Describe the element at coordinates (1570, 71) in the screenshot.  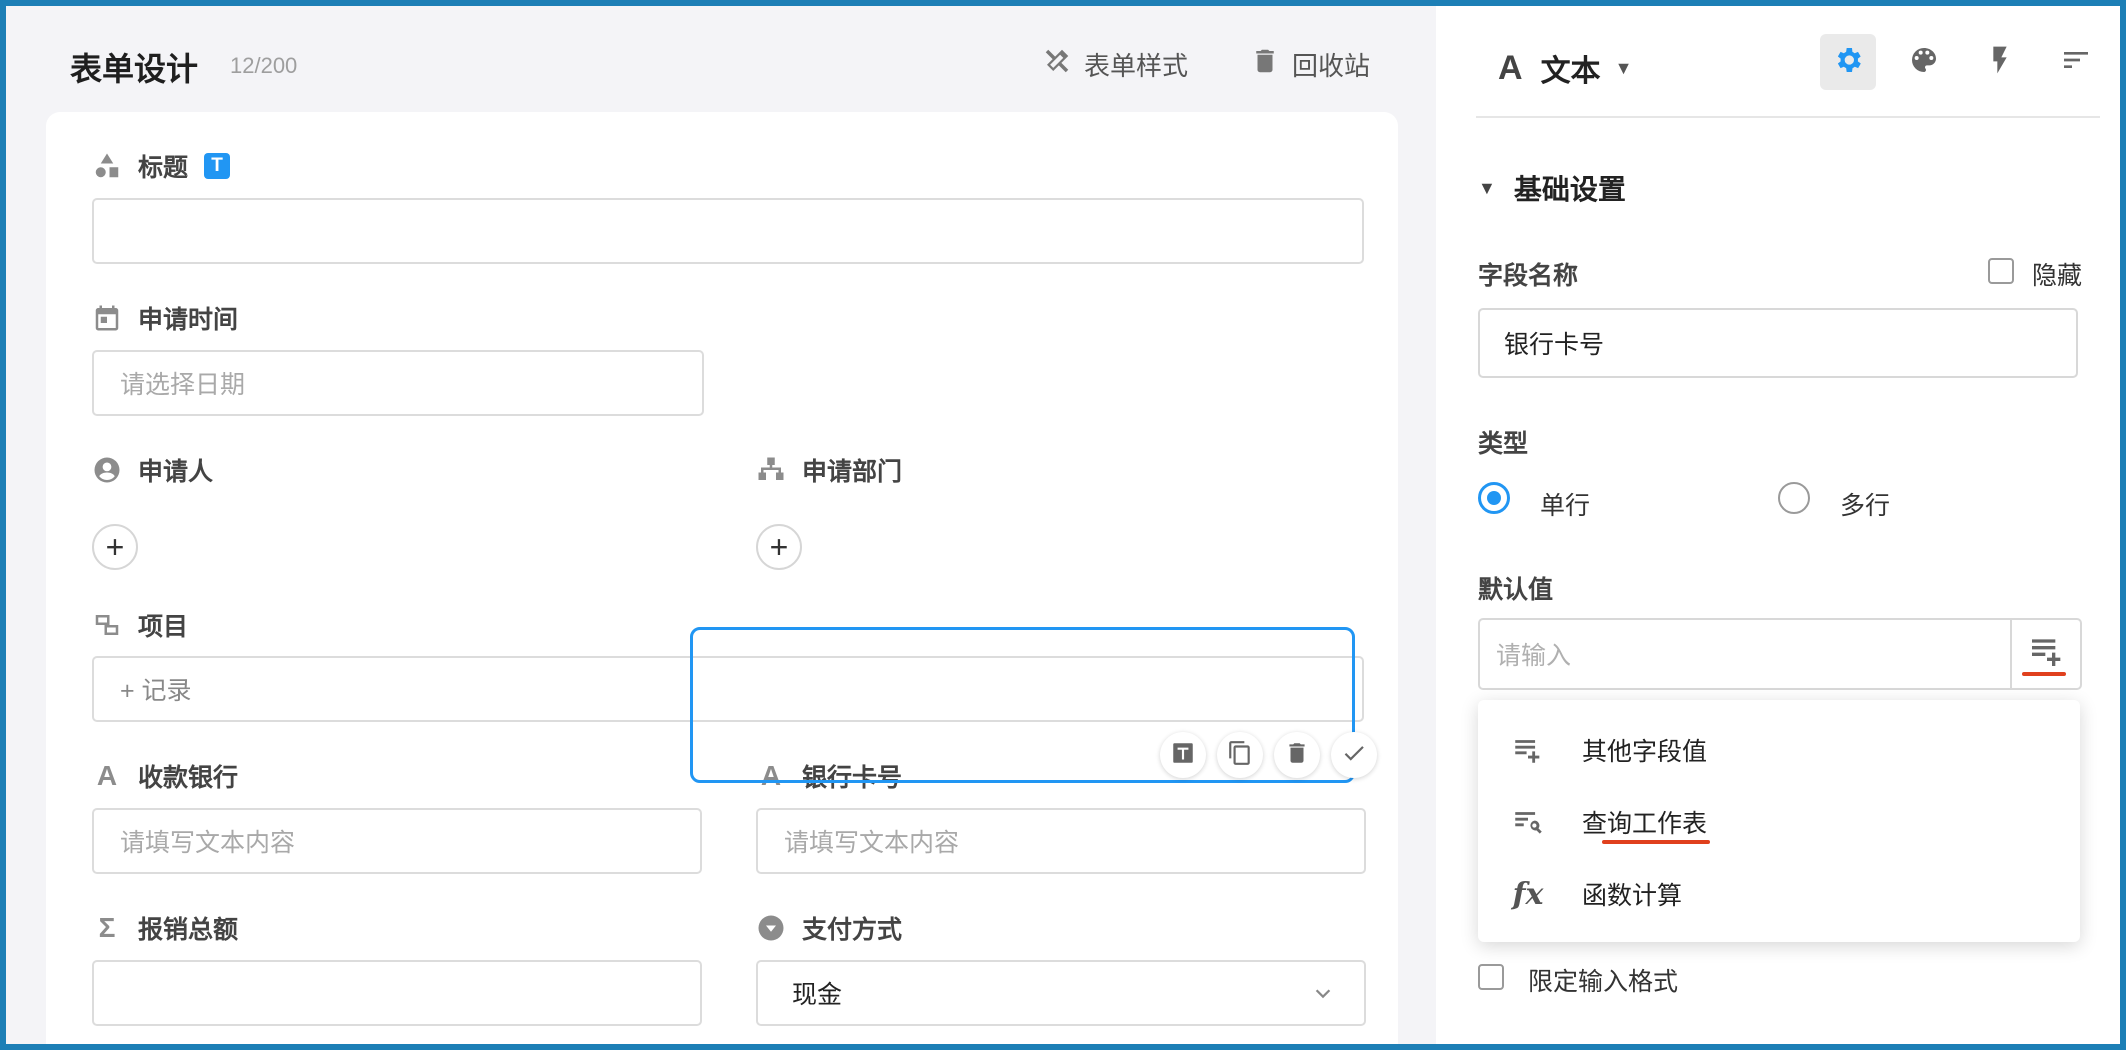
I see `field-type-label: 文本` at that location.